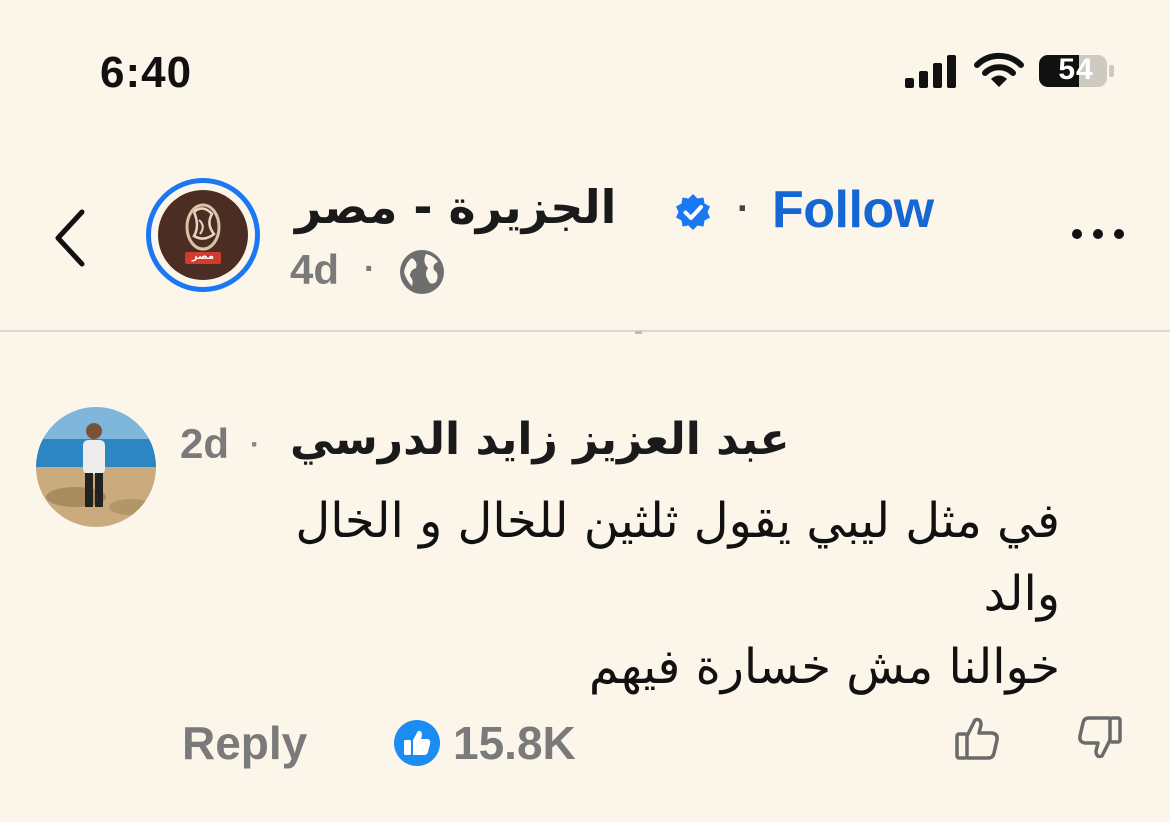 This screenshot has height=822, width=1170. What do you see at coordinates (930, 71) in the screenshot?
I see `signal-icon` at bounding box center [930, 71].